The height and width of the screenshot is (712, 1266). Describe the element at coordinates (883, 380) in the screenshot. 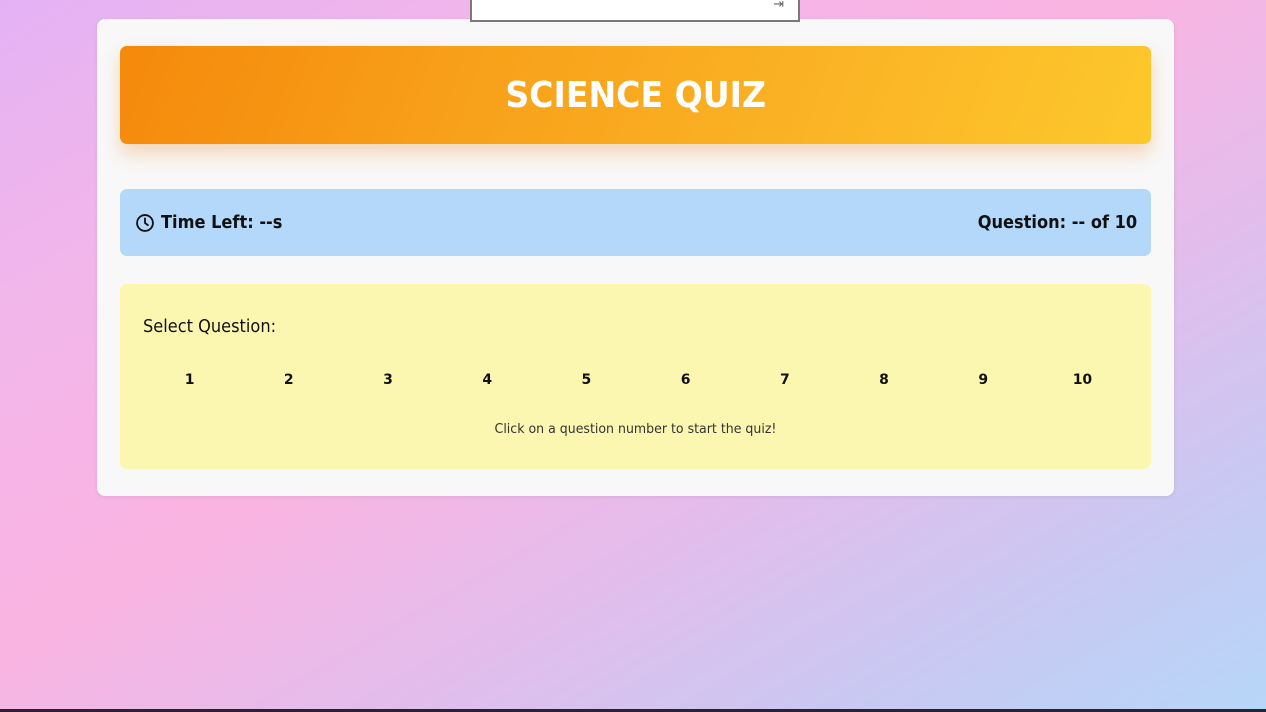

I see `question-button-8: 8` at that location.